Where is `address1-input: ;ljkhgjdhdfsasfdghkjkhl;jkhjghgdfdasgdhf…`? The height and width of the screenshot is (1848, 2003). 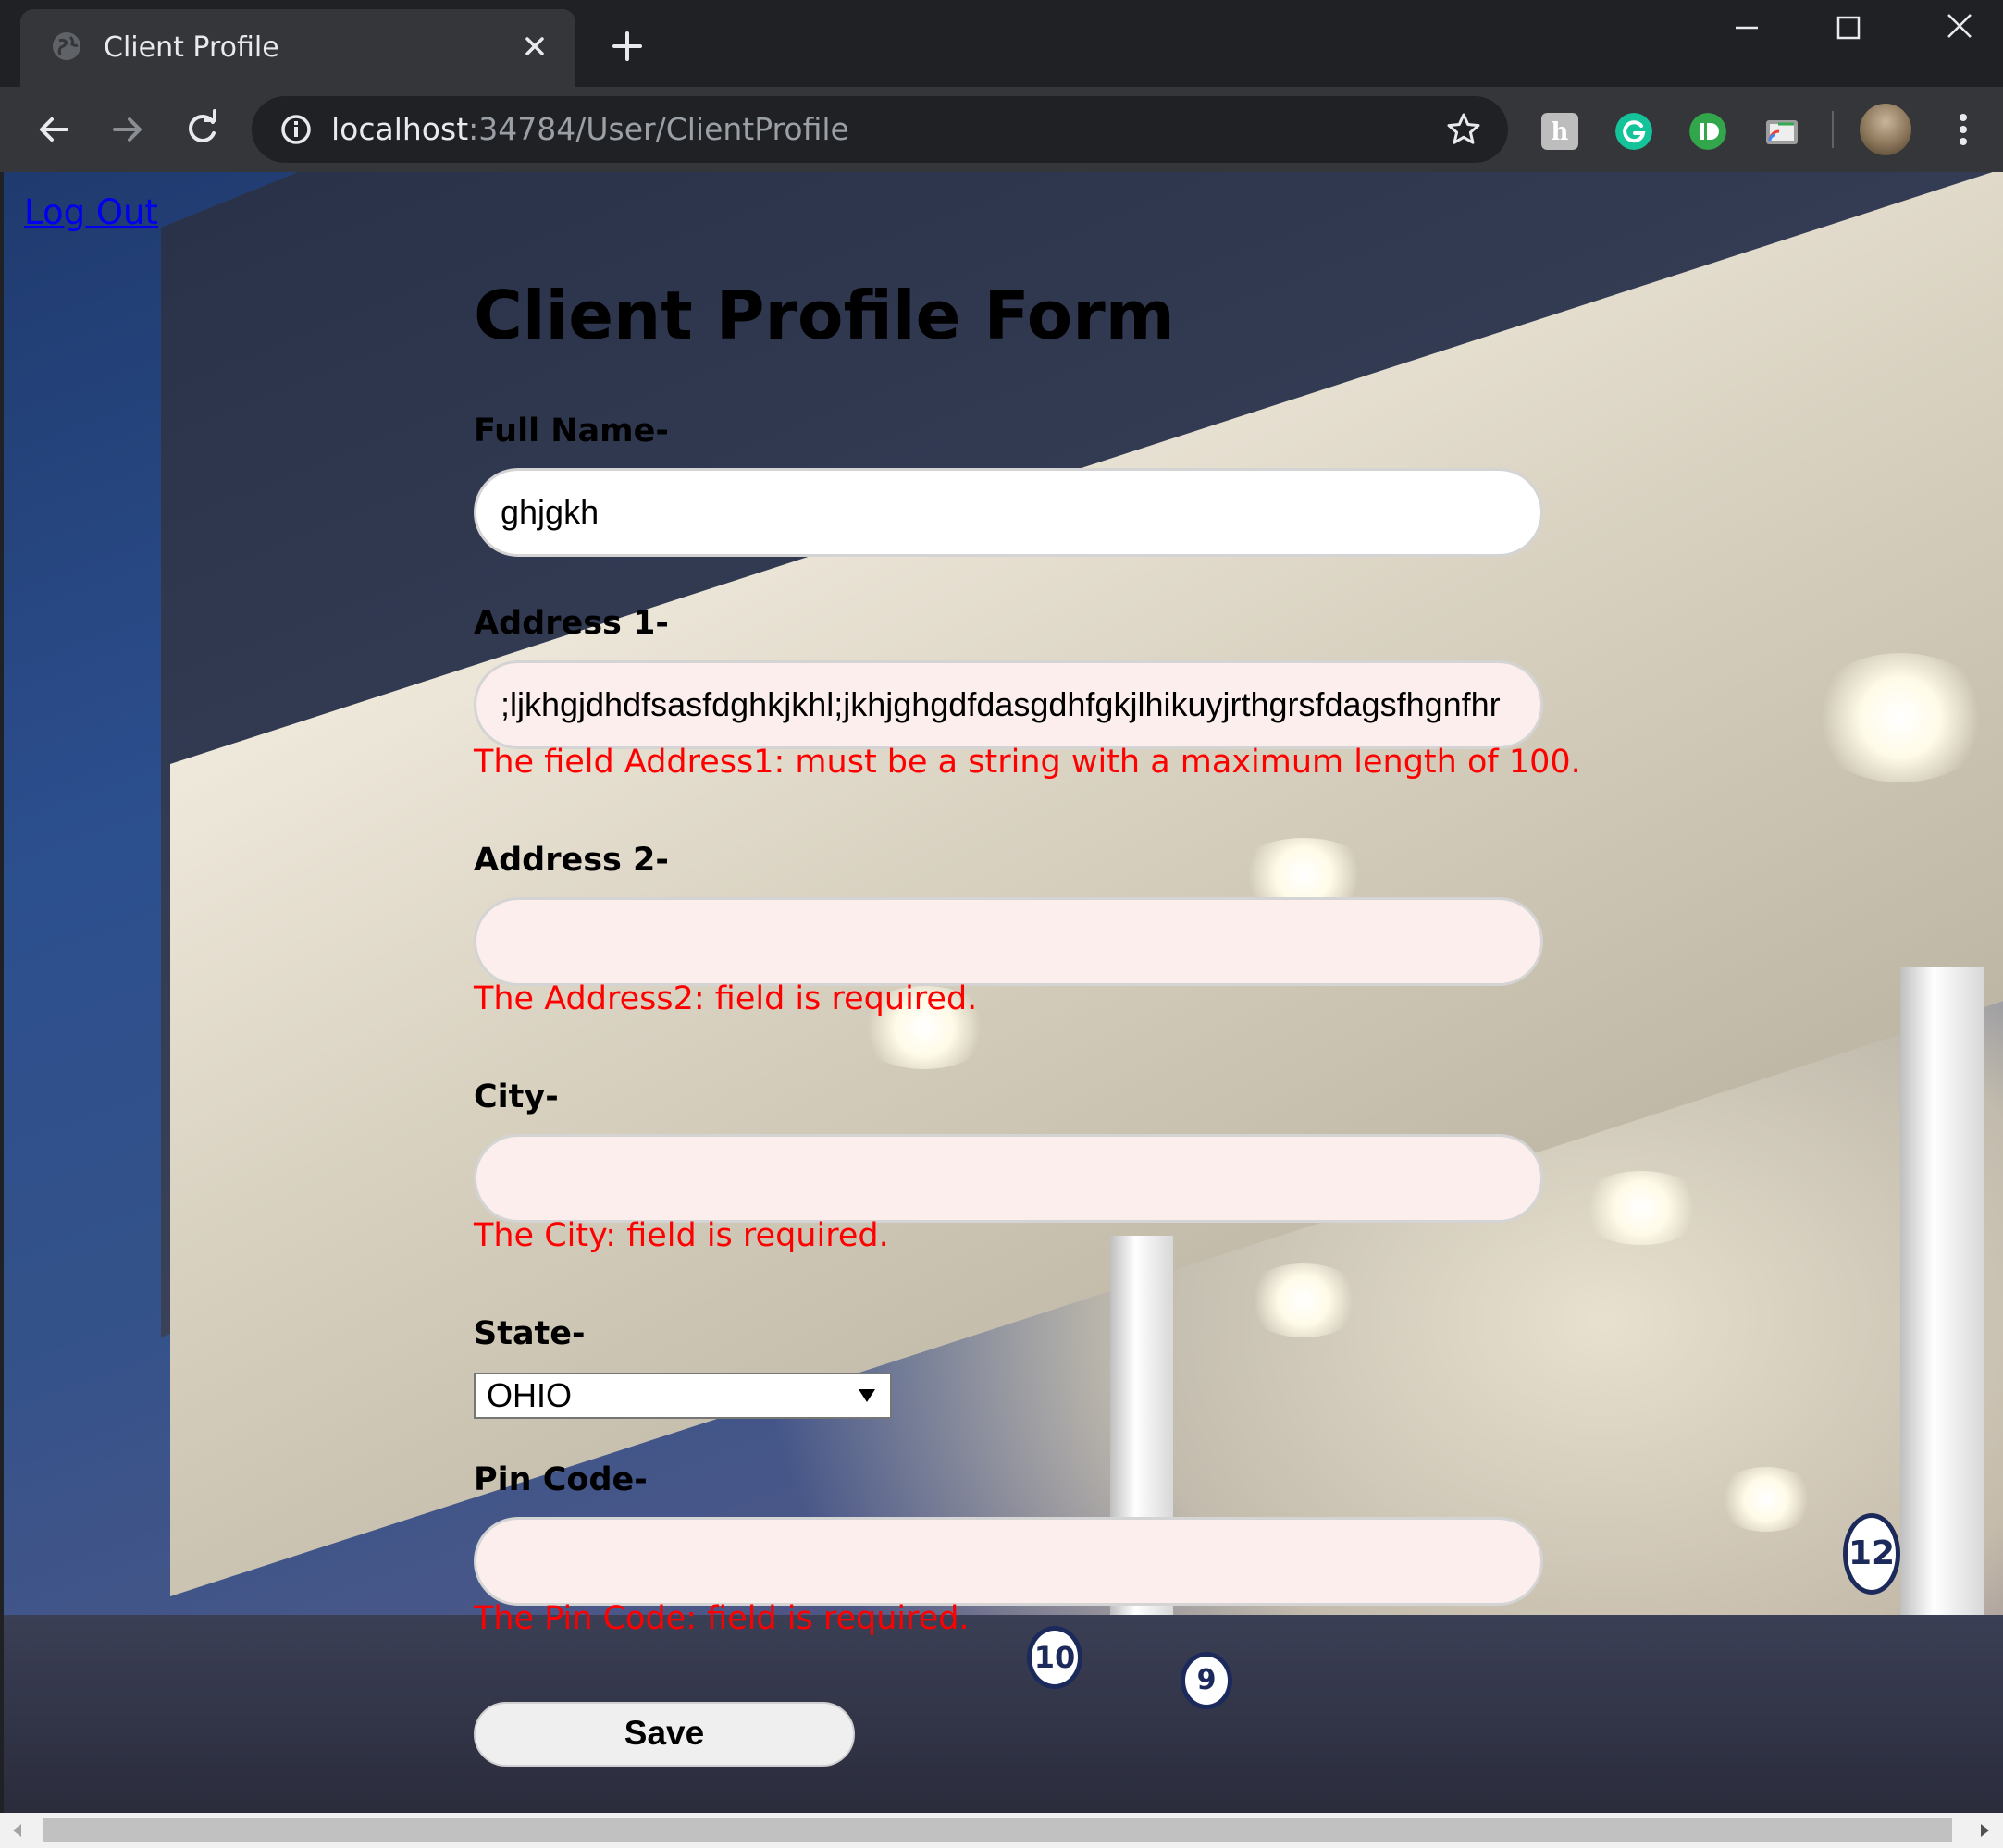 address1-input: ;ljkhgjdhdfsasfdghkjkhl;jkhjghgdfdasgdhf… is located at coordinates (1008, 704).